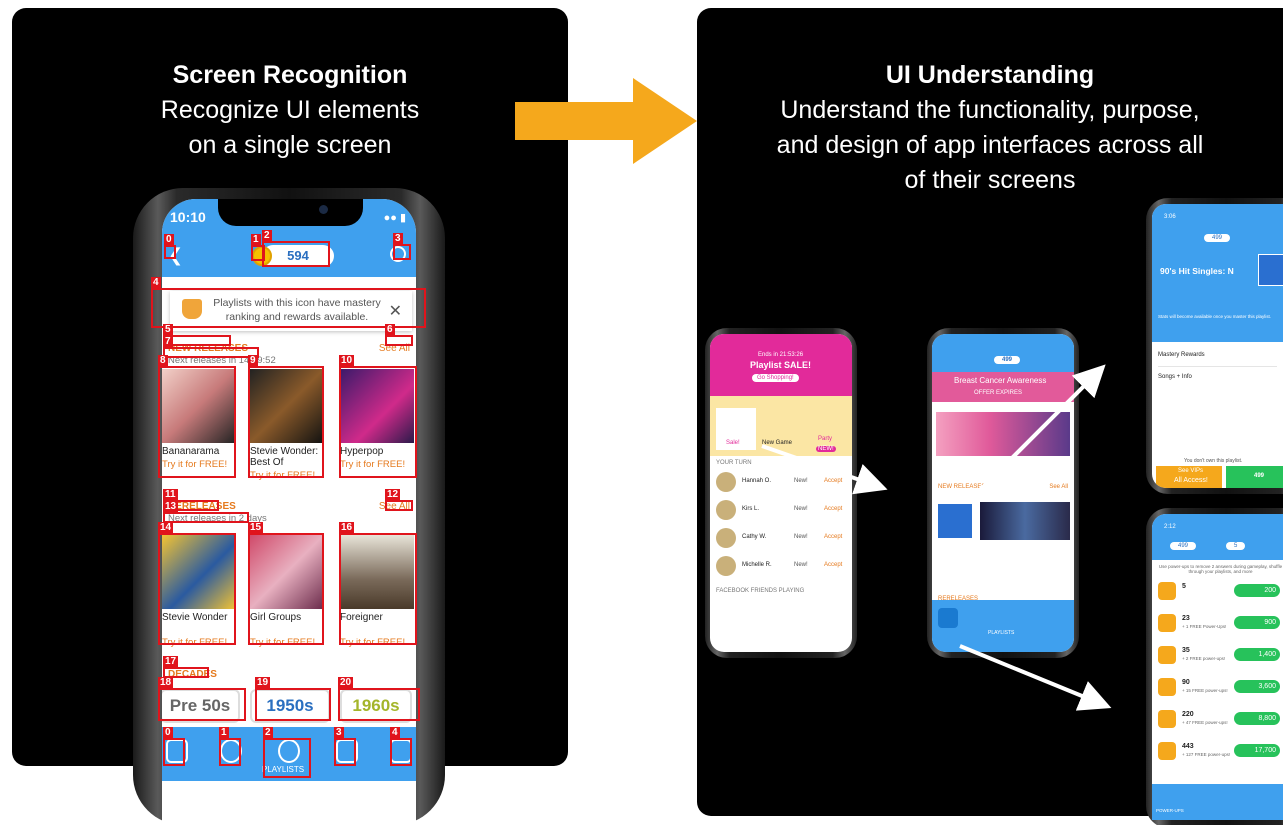 This screenshot has height=825, width=1283. Describe the element at coordinates (824, 469) in the screenshot. I see `arrow-home-to-playlists` at that location.